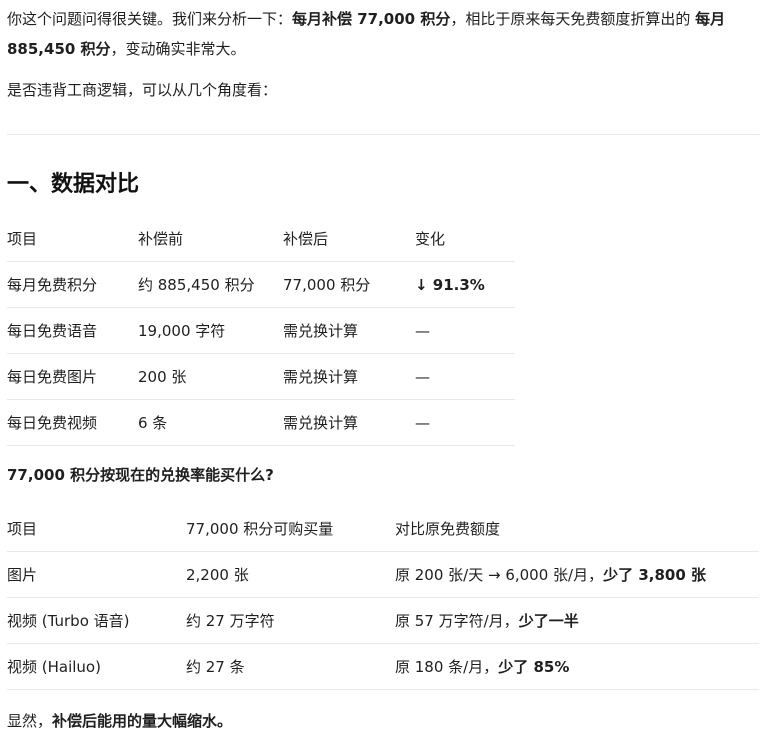 This screenshot has height=746, width=769. I want to click on table-cell: 2,200 张, so click(217, 575).